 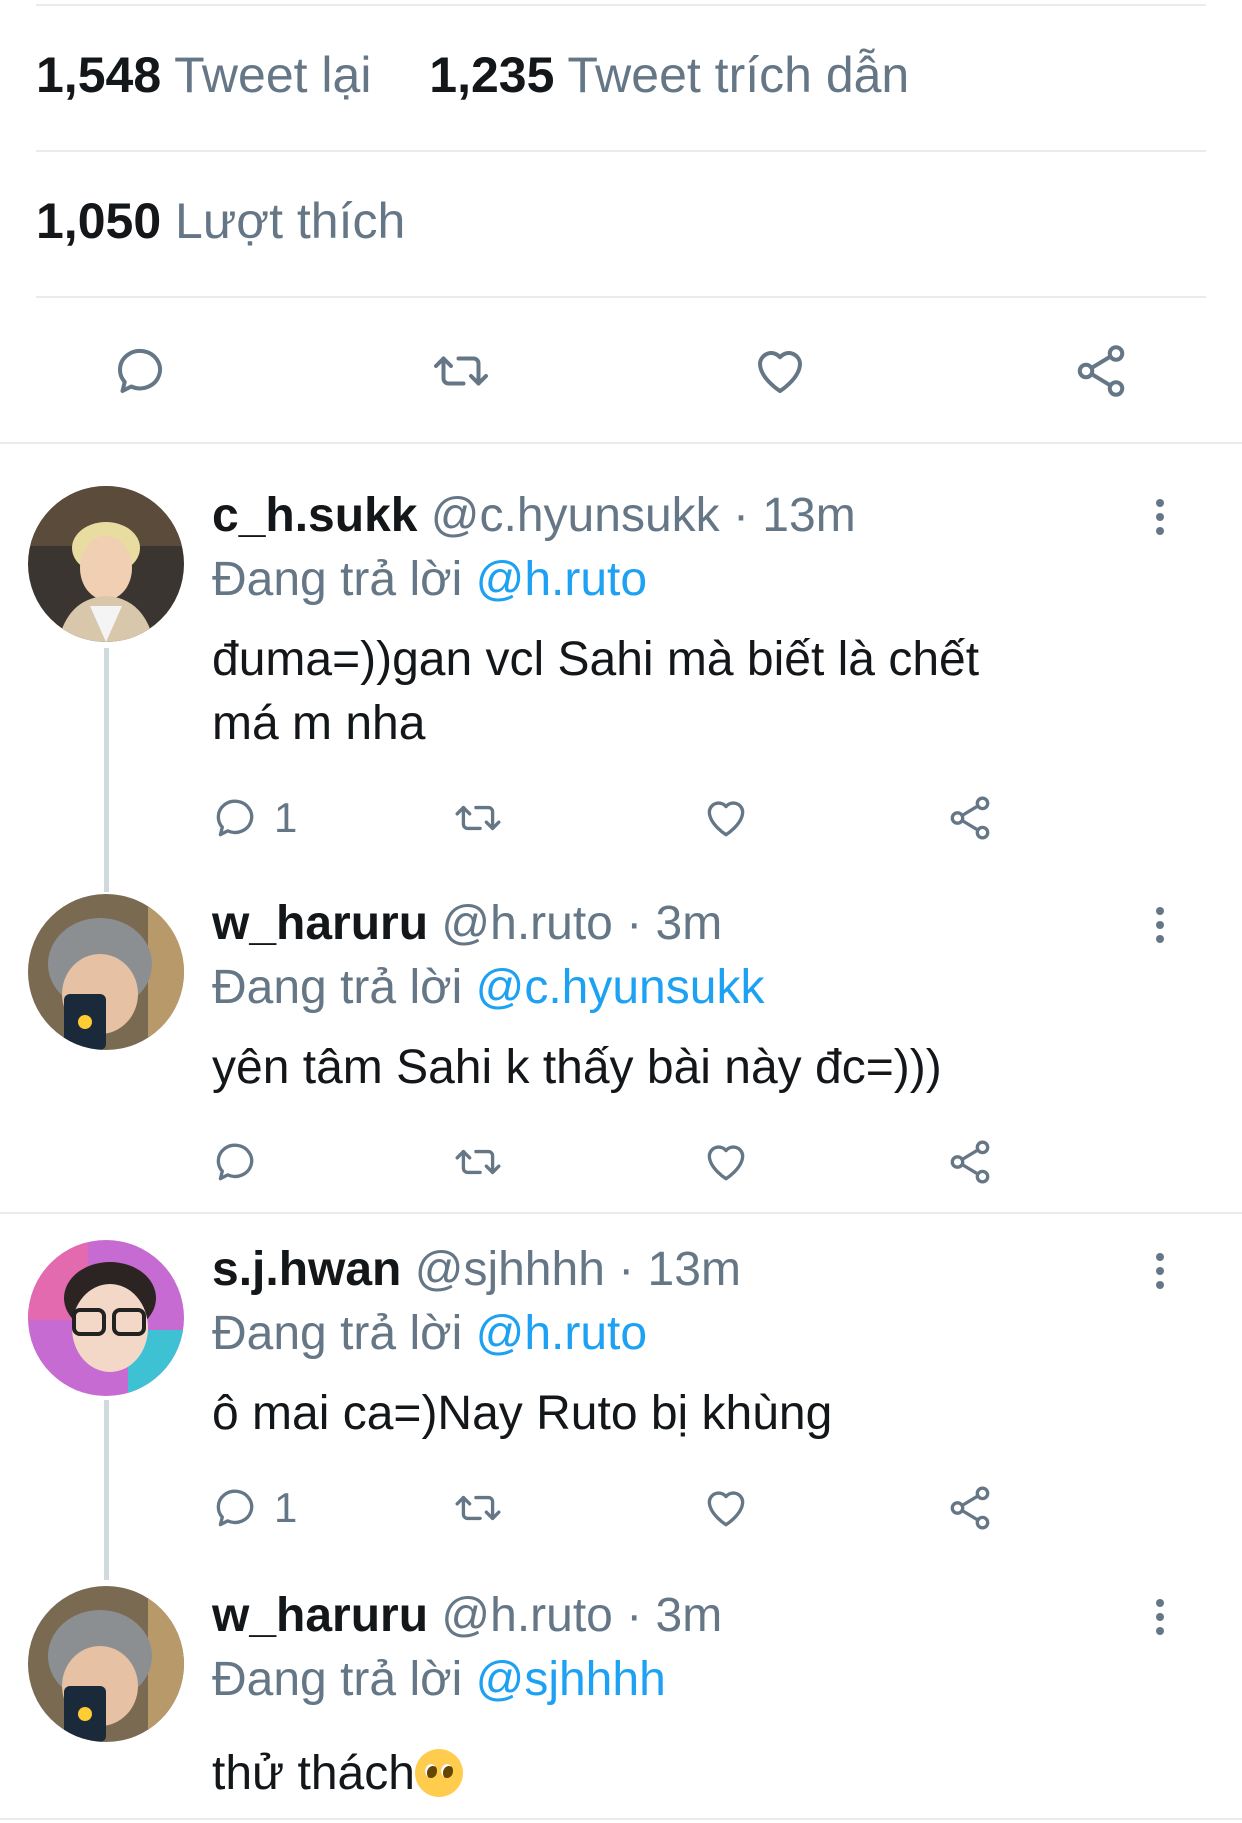 I want to click on tweet-header: s.j.hwan @sjhhhh · 13m, so click(x=476, y=1269).